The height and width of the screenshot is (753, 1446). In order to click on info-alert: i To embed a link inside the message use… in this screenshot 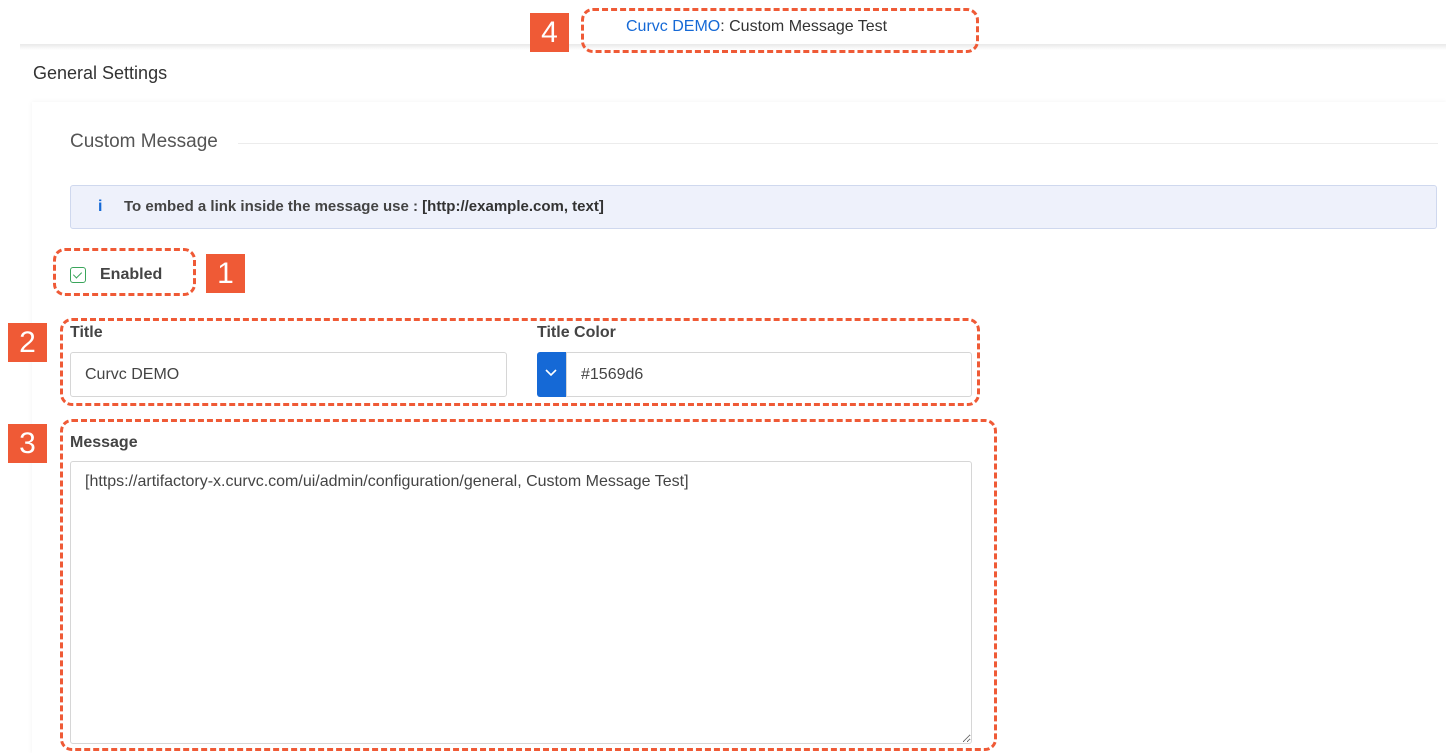, I will do `click(753, 207)`.